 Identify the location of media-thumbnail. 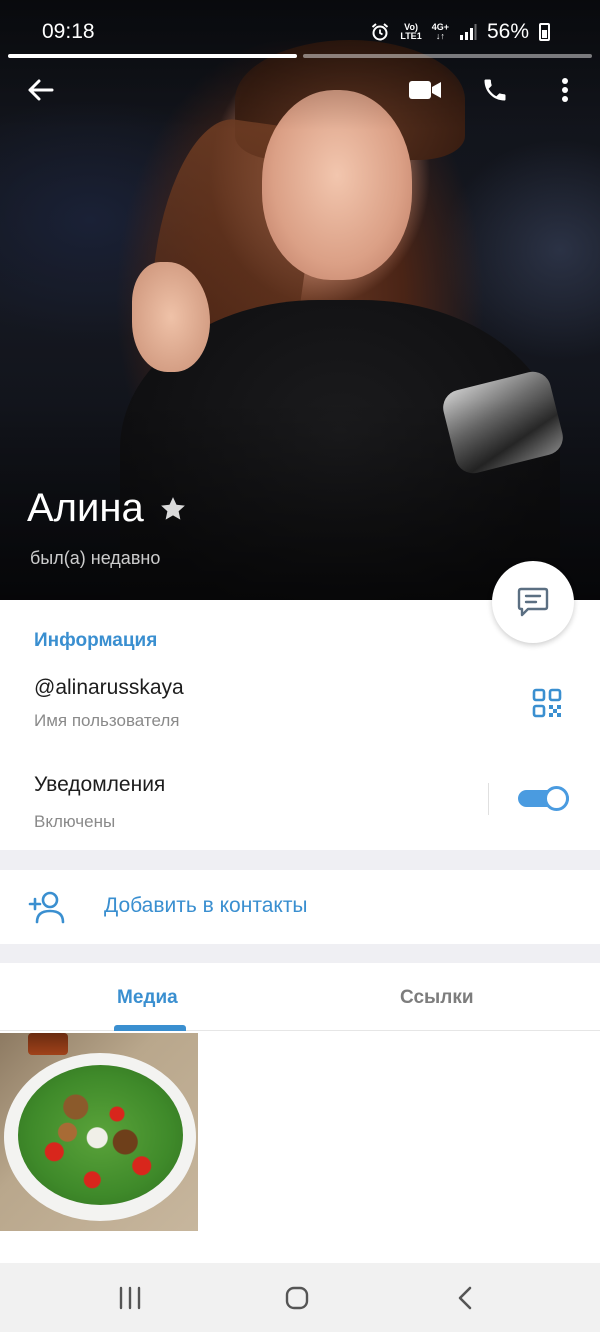
(99, 1132).